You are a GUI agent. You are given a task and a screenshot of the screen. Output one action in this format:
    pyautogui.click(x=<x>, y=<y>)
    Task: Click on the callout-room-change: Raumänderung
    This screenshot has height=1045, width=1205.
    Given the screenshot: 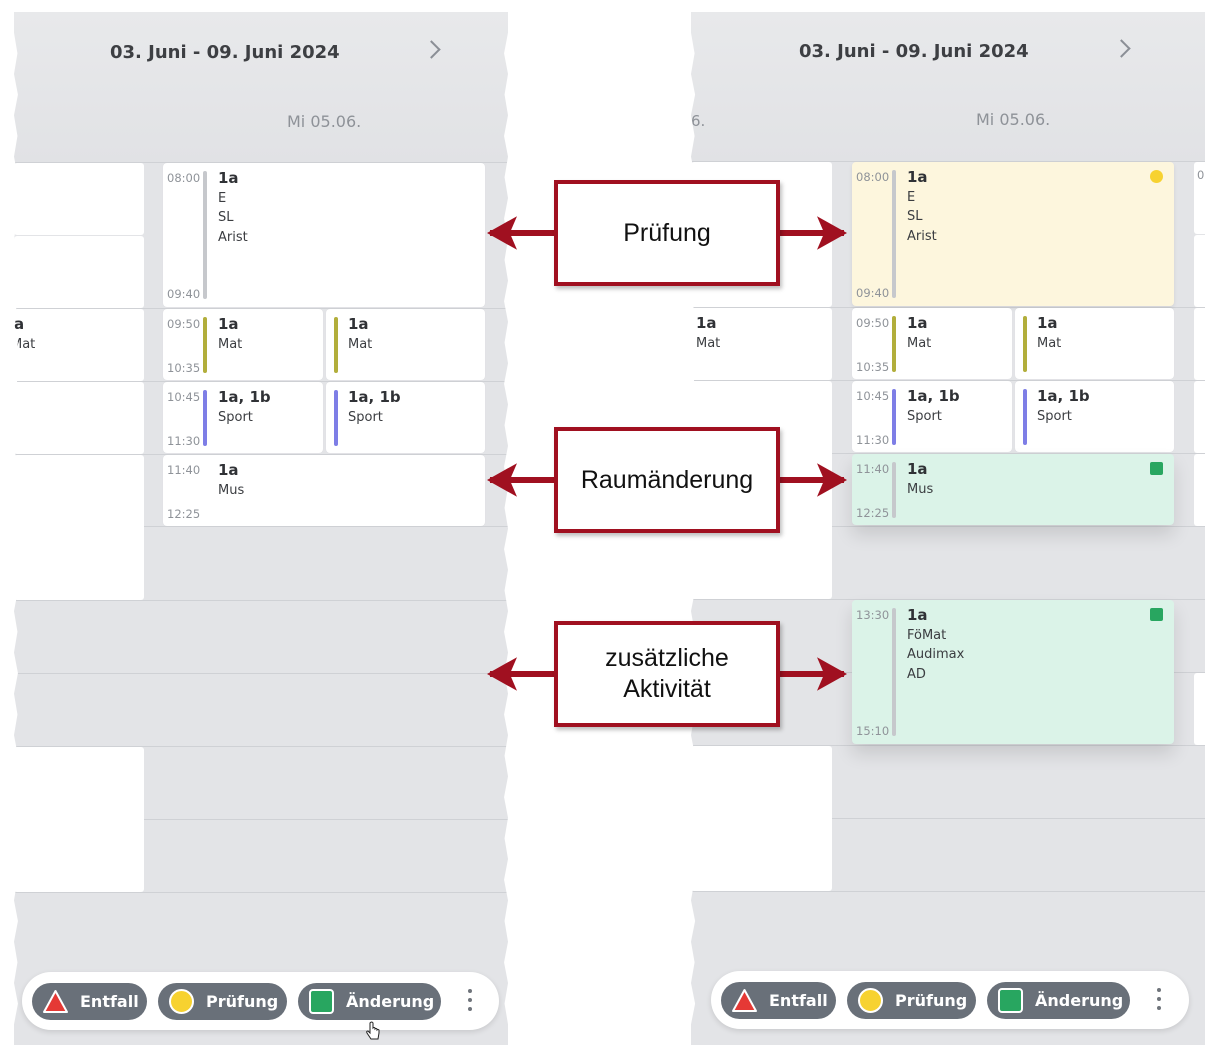 What is the action you would take?
    pyautogui.click(x=667, y=480)
    